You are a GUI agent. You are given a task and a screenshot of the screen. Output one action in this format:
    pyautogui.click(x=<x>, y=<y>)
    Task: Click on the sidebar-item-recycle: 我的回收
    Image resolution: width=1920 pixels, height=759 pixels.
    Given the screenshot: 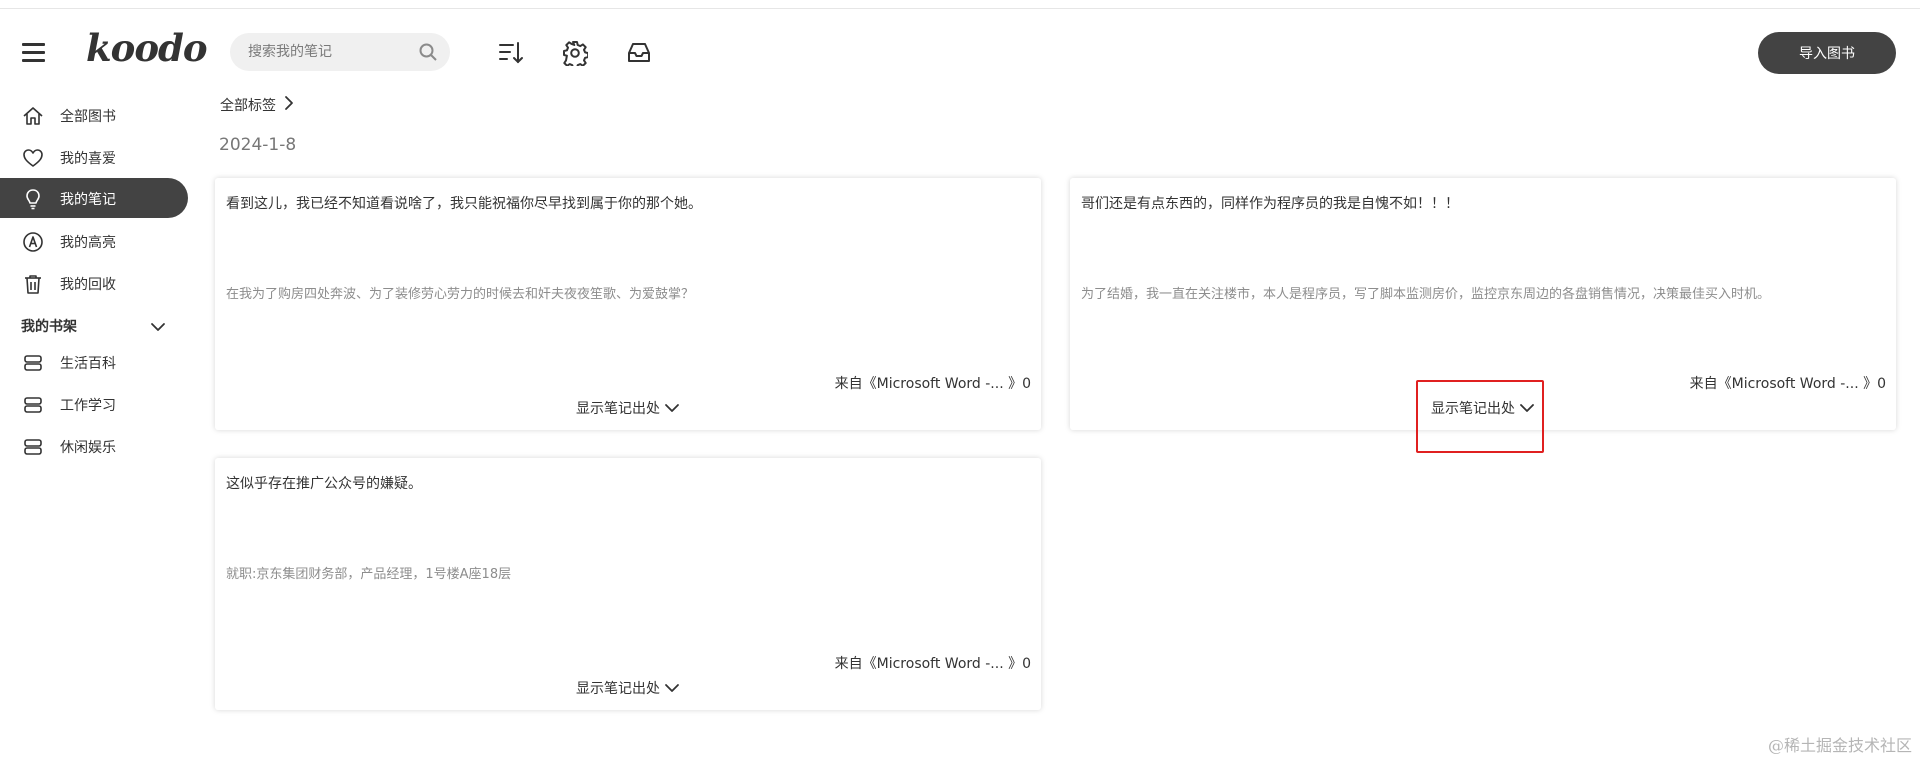 What is the action you would take?
    pyautogui.click(x=94, y=283)
    